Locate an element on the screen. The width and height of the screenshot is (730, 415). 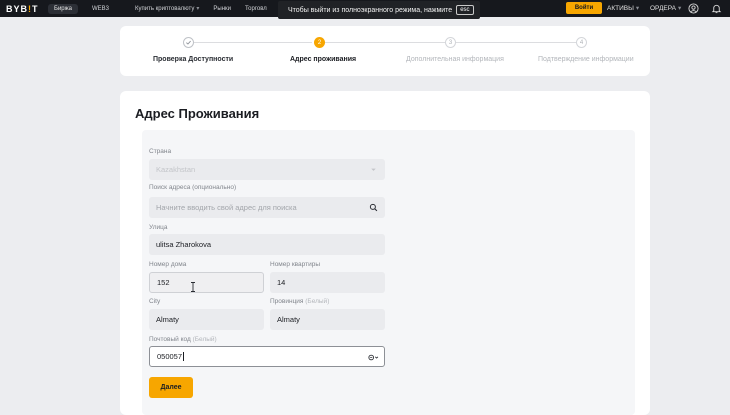
province-label: Провинция (Белый) is located at coordinates (299, 301).